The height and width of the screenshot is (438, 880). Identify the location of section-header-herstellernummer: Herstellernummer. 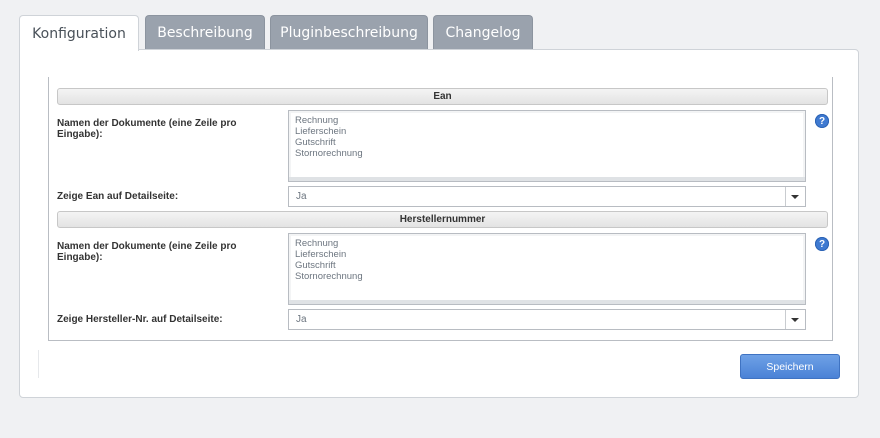
(442, 219).